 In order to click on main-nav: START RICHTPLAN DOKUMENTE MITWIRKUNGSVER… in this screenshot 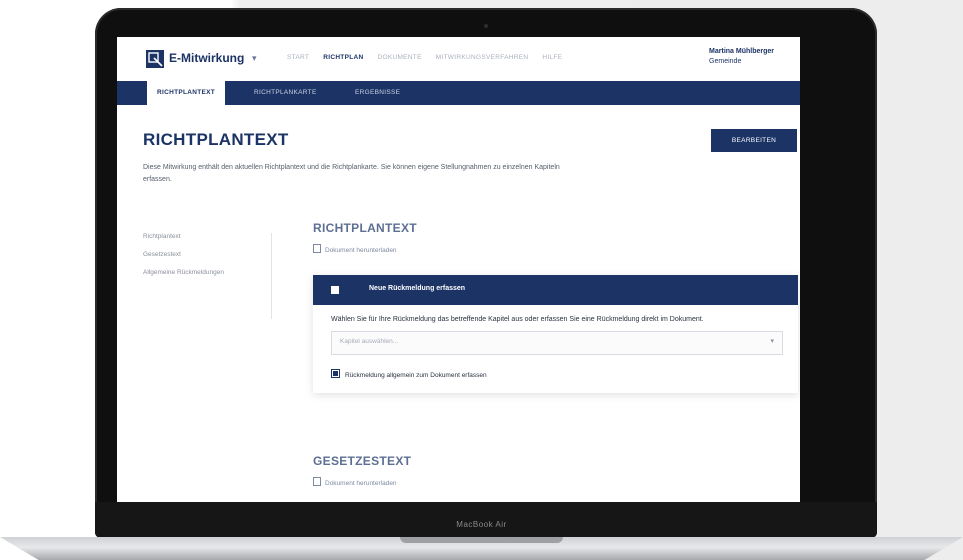, I will do `click(424, 57)`.